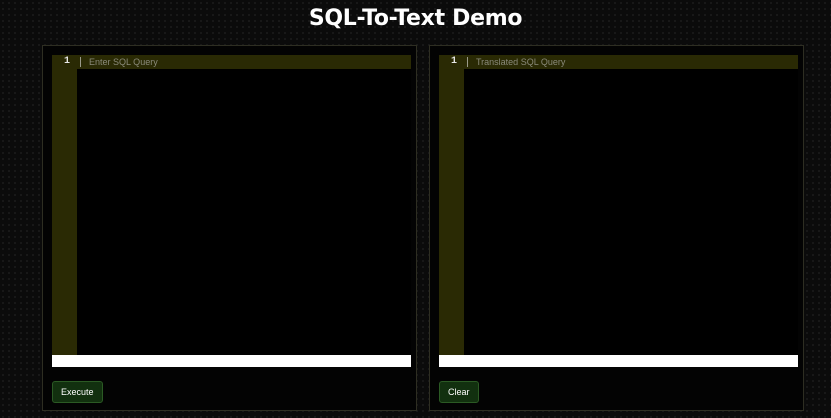 The image size is (831, 418). What do you see at coordinates (248, 62) in the screenshot?
I see `sql-query-input` at bounding box center [248, 62].